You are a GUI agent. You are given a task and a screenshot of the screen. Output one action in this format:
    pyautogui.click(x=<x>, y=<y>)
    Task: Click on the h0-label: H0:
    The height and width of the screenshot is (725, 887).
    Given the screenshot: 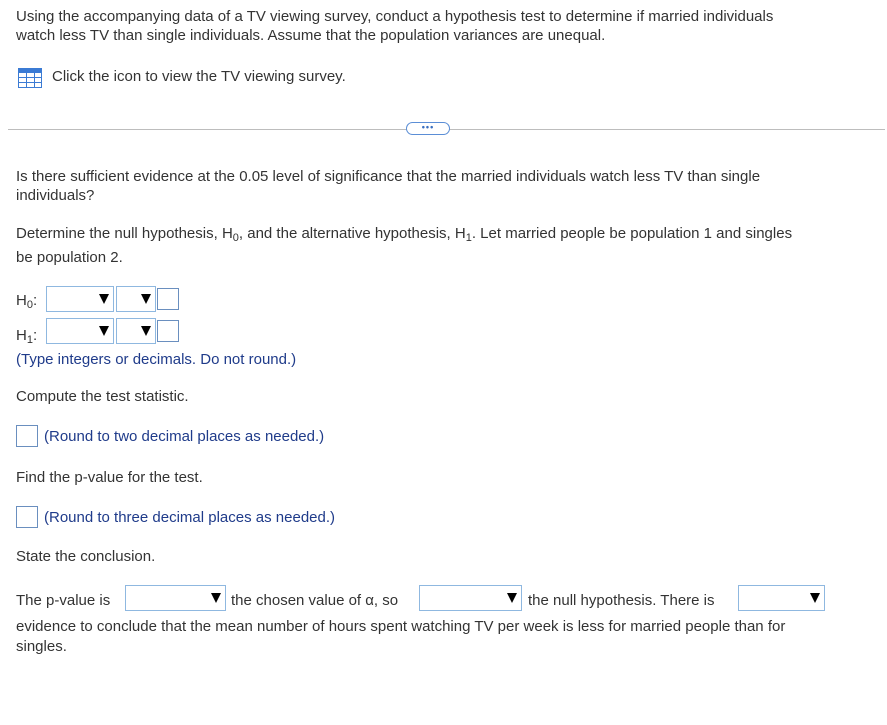 What is the action you would take?
    pyautogui.click(x=27, y=301)
    